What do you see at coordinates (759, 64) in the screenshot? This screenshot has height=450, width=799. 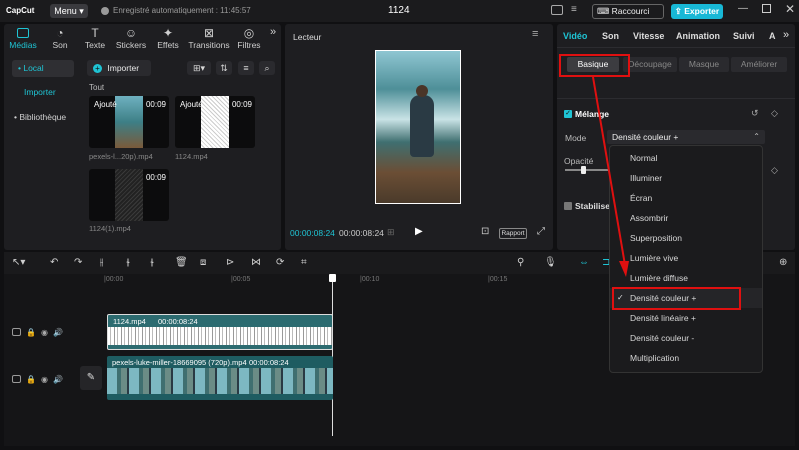 I see `subtab-enhance: Améliorer` at bounding box center [759, 64].